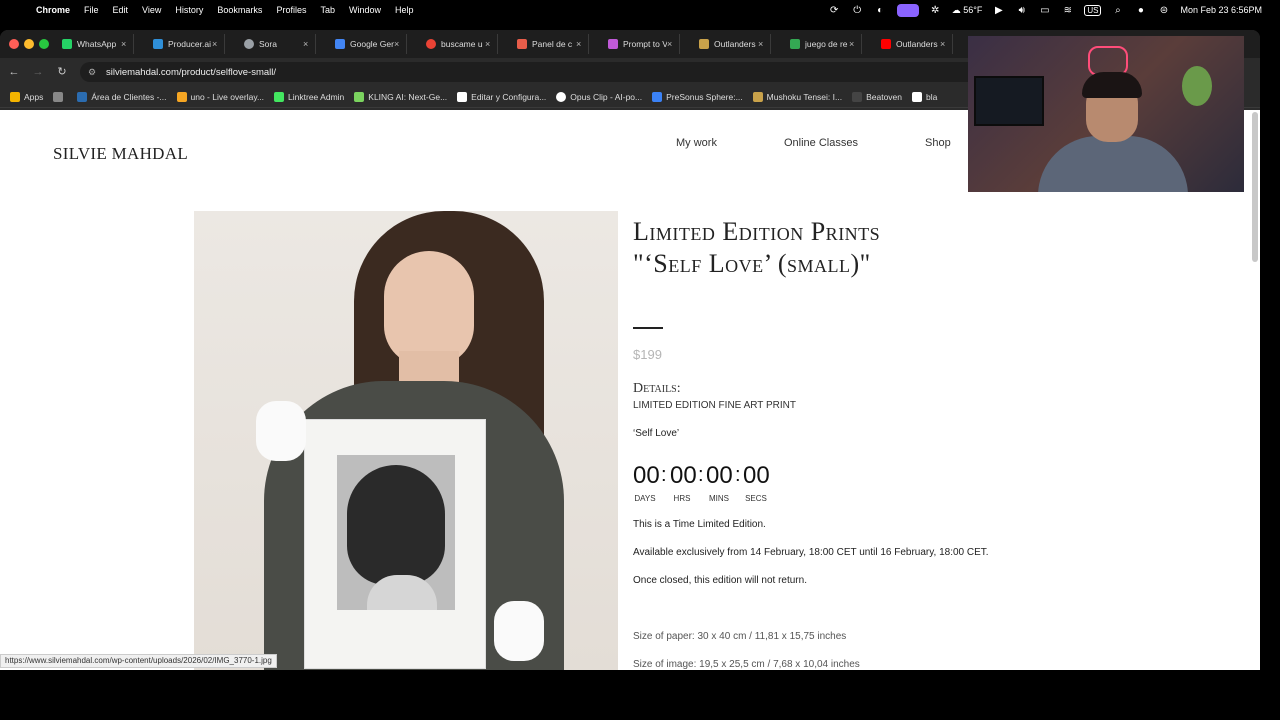  What do you see at coordinates (704, 44) in the screenshot?
I see `outlanders-icon` at bounding box center [704, 44].